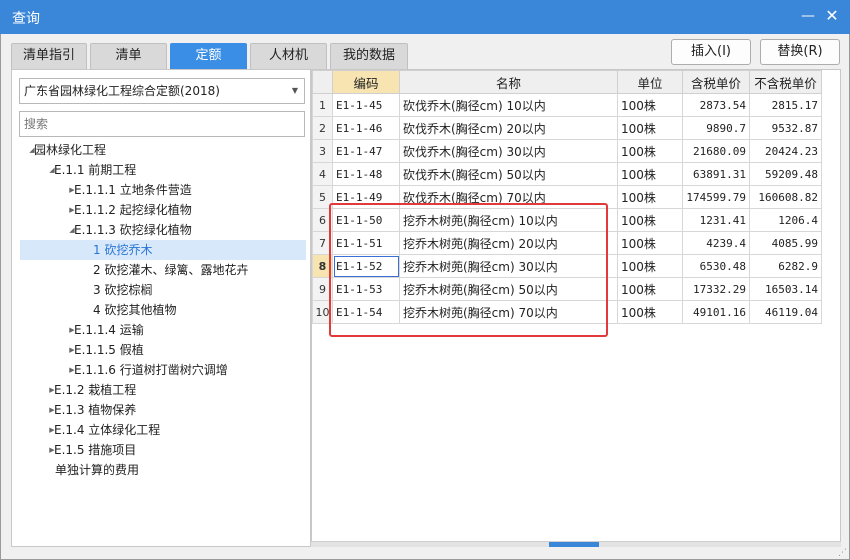 The image size is (850, 560). I want to click on col-header-price-notax: 不含税单价, so click(785, 82).